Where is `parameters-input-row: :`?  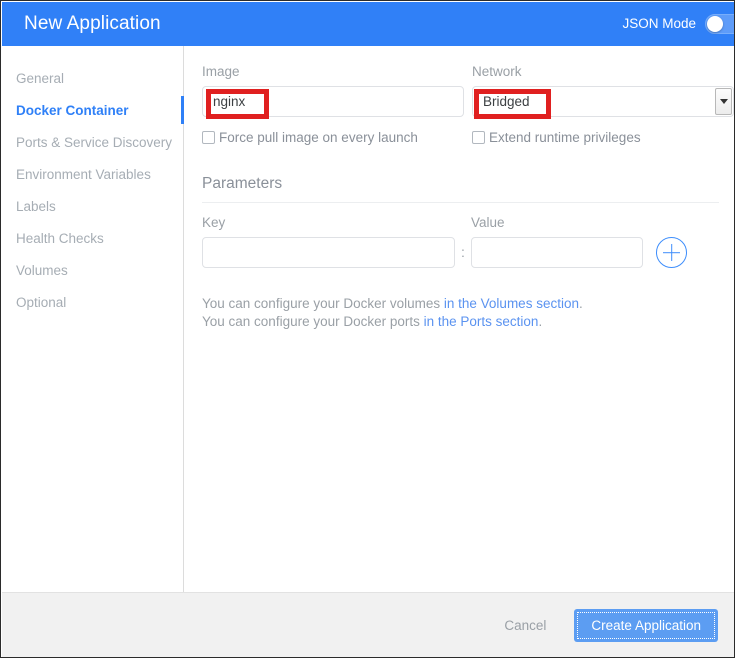
parameters-input-row: : is located at coordinates (460, 252).